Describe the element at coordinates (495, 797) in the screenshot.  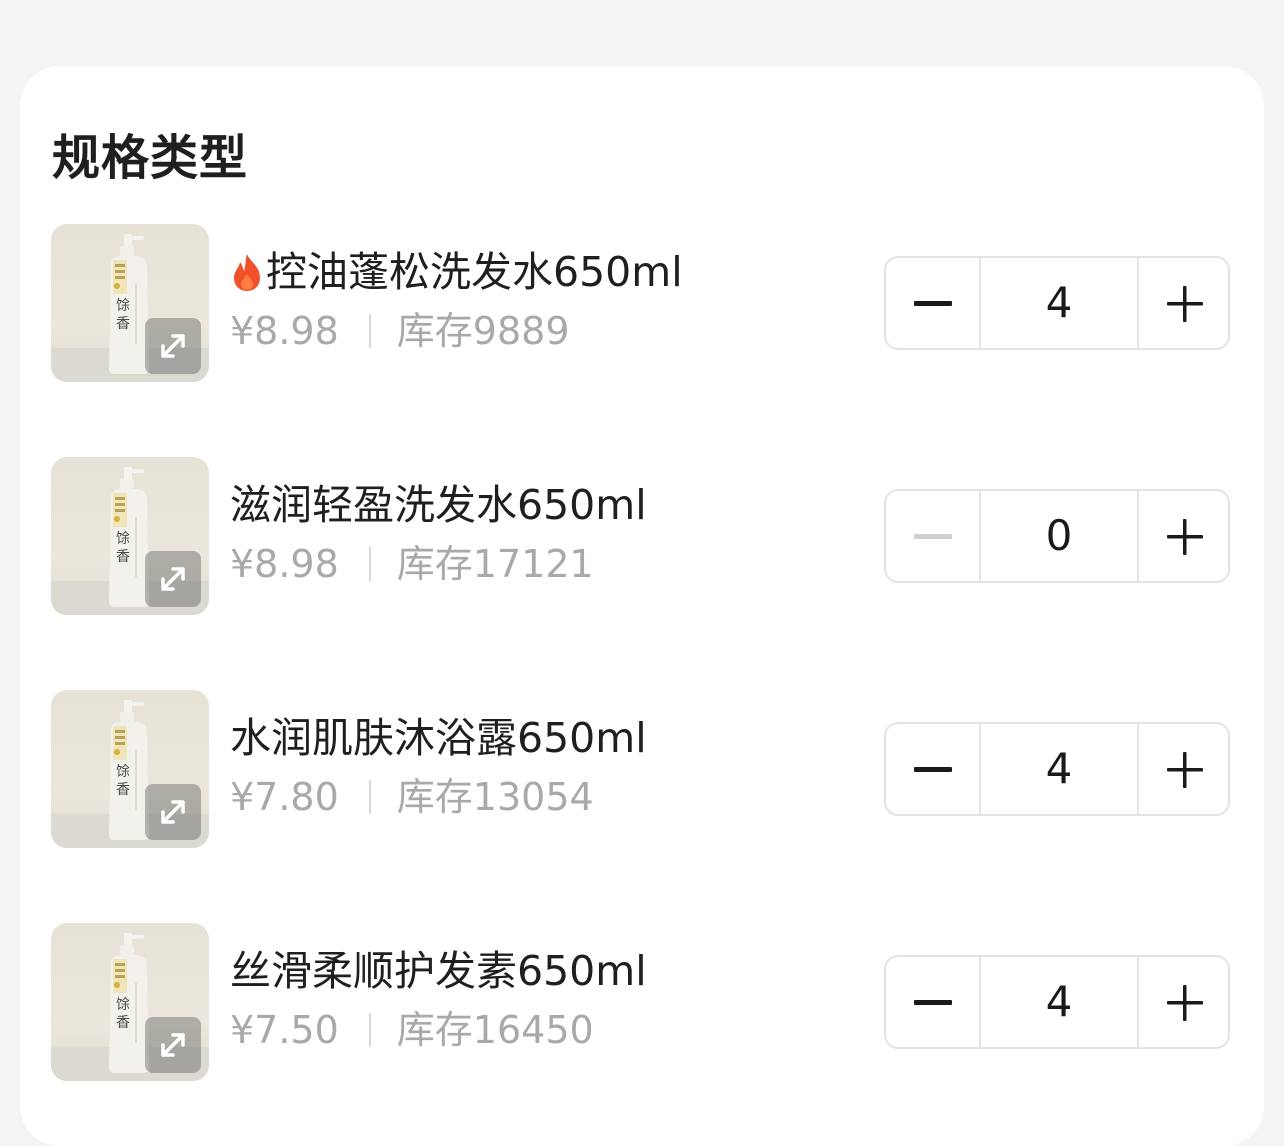
I see `product-stock: 库存13054` at that location.